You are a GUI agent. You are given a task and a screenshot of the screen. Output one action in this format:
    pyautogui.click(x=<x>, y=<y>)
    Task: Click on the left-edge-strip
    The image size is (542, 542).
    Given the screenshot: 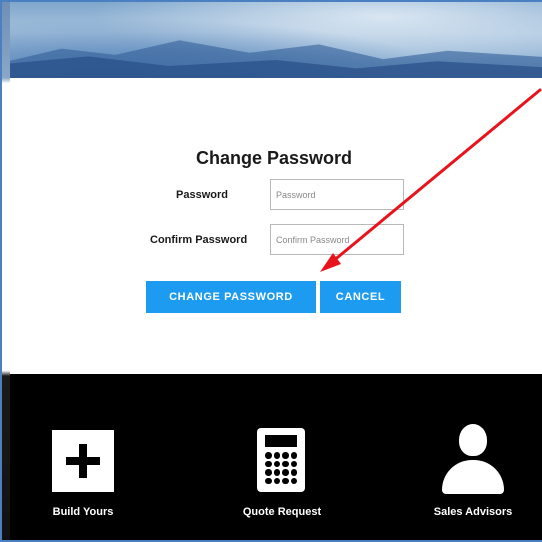 What is the action you would take?
    pyautogui.click(x=6, y=271)
    